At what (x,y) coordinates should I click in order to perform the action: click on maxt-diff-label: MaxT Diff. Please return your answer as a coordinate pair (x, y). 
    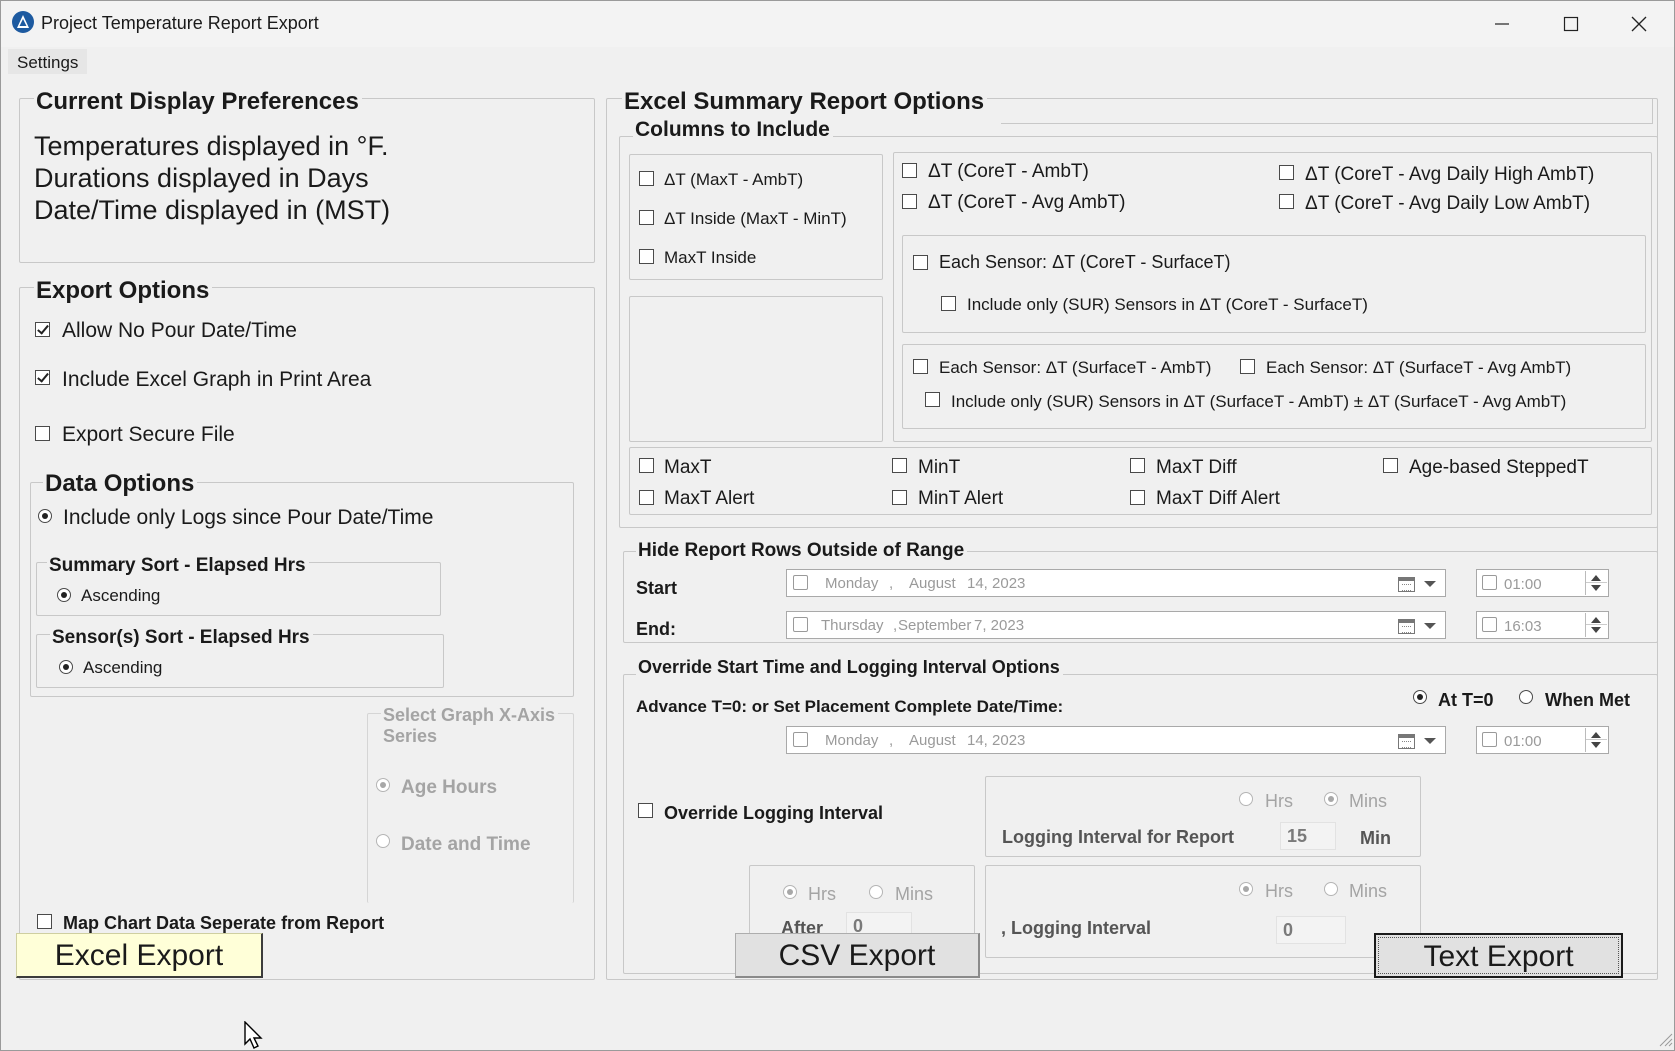
    Looking at the image, I should click on (1196, 467).